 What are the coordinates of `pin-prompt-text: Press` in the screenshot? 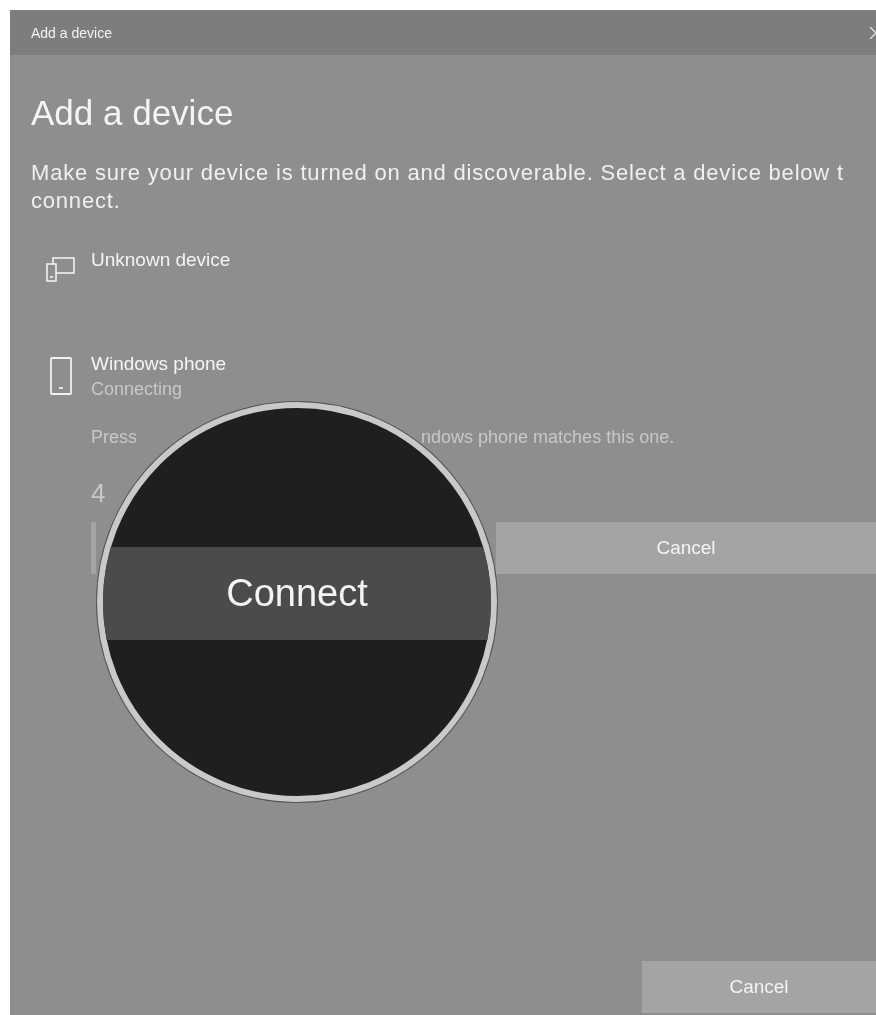 It's located at (114, 437).